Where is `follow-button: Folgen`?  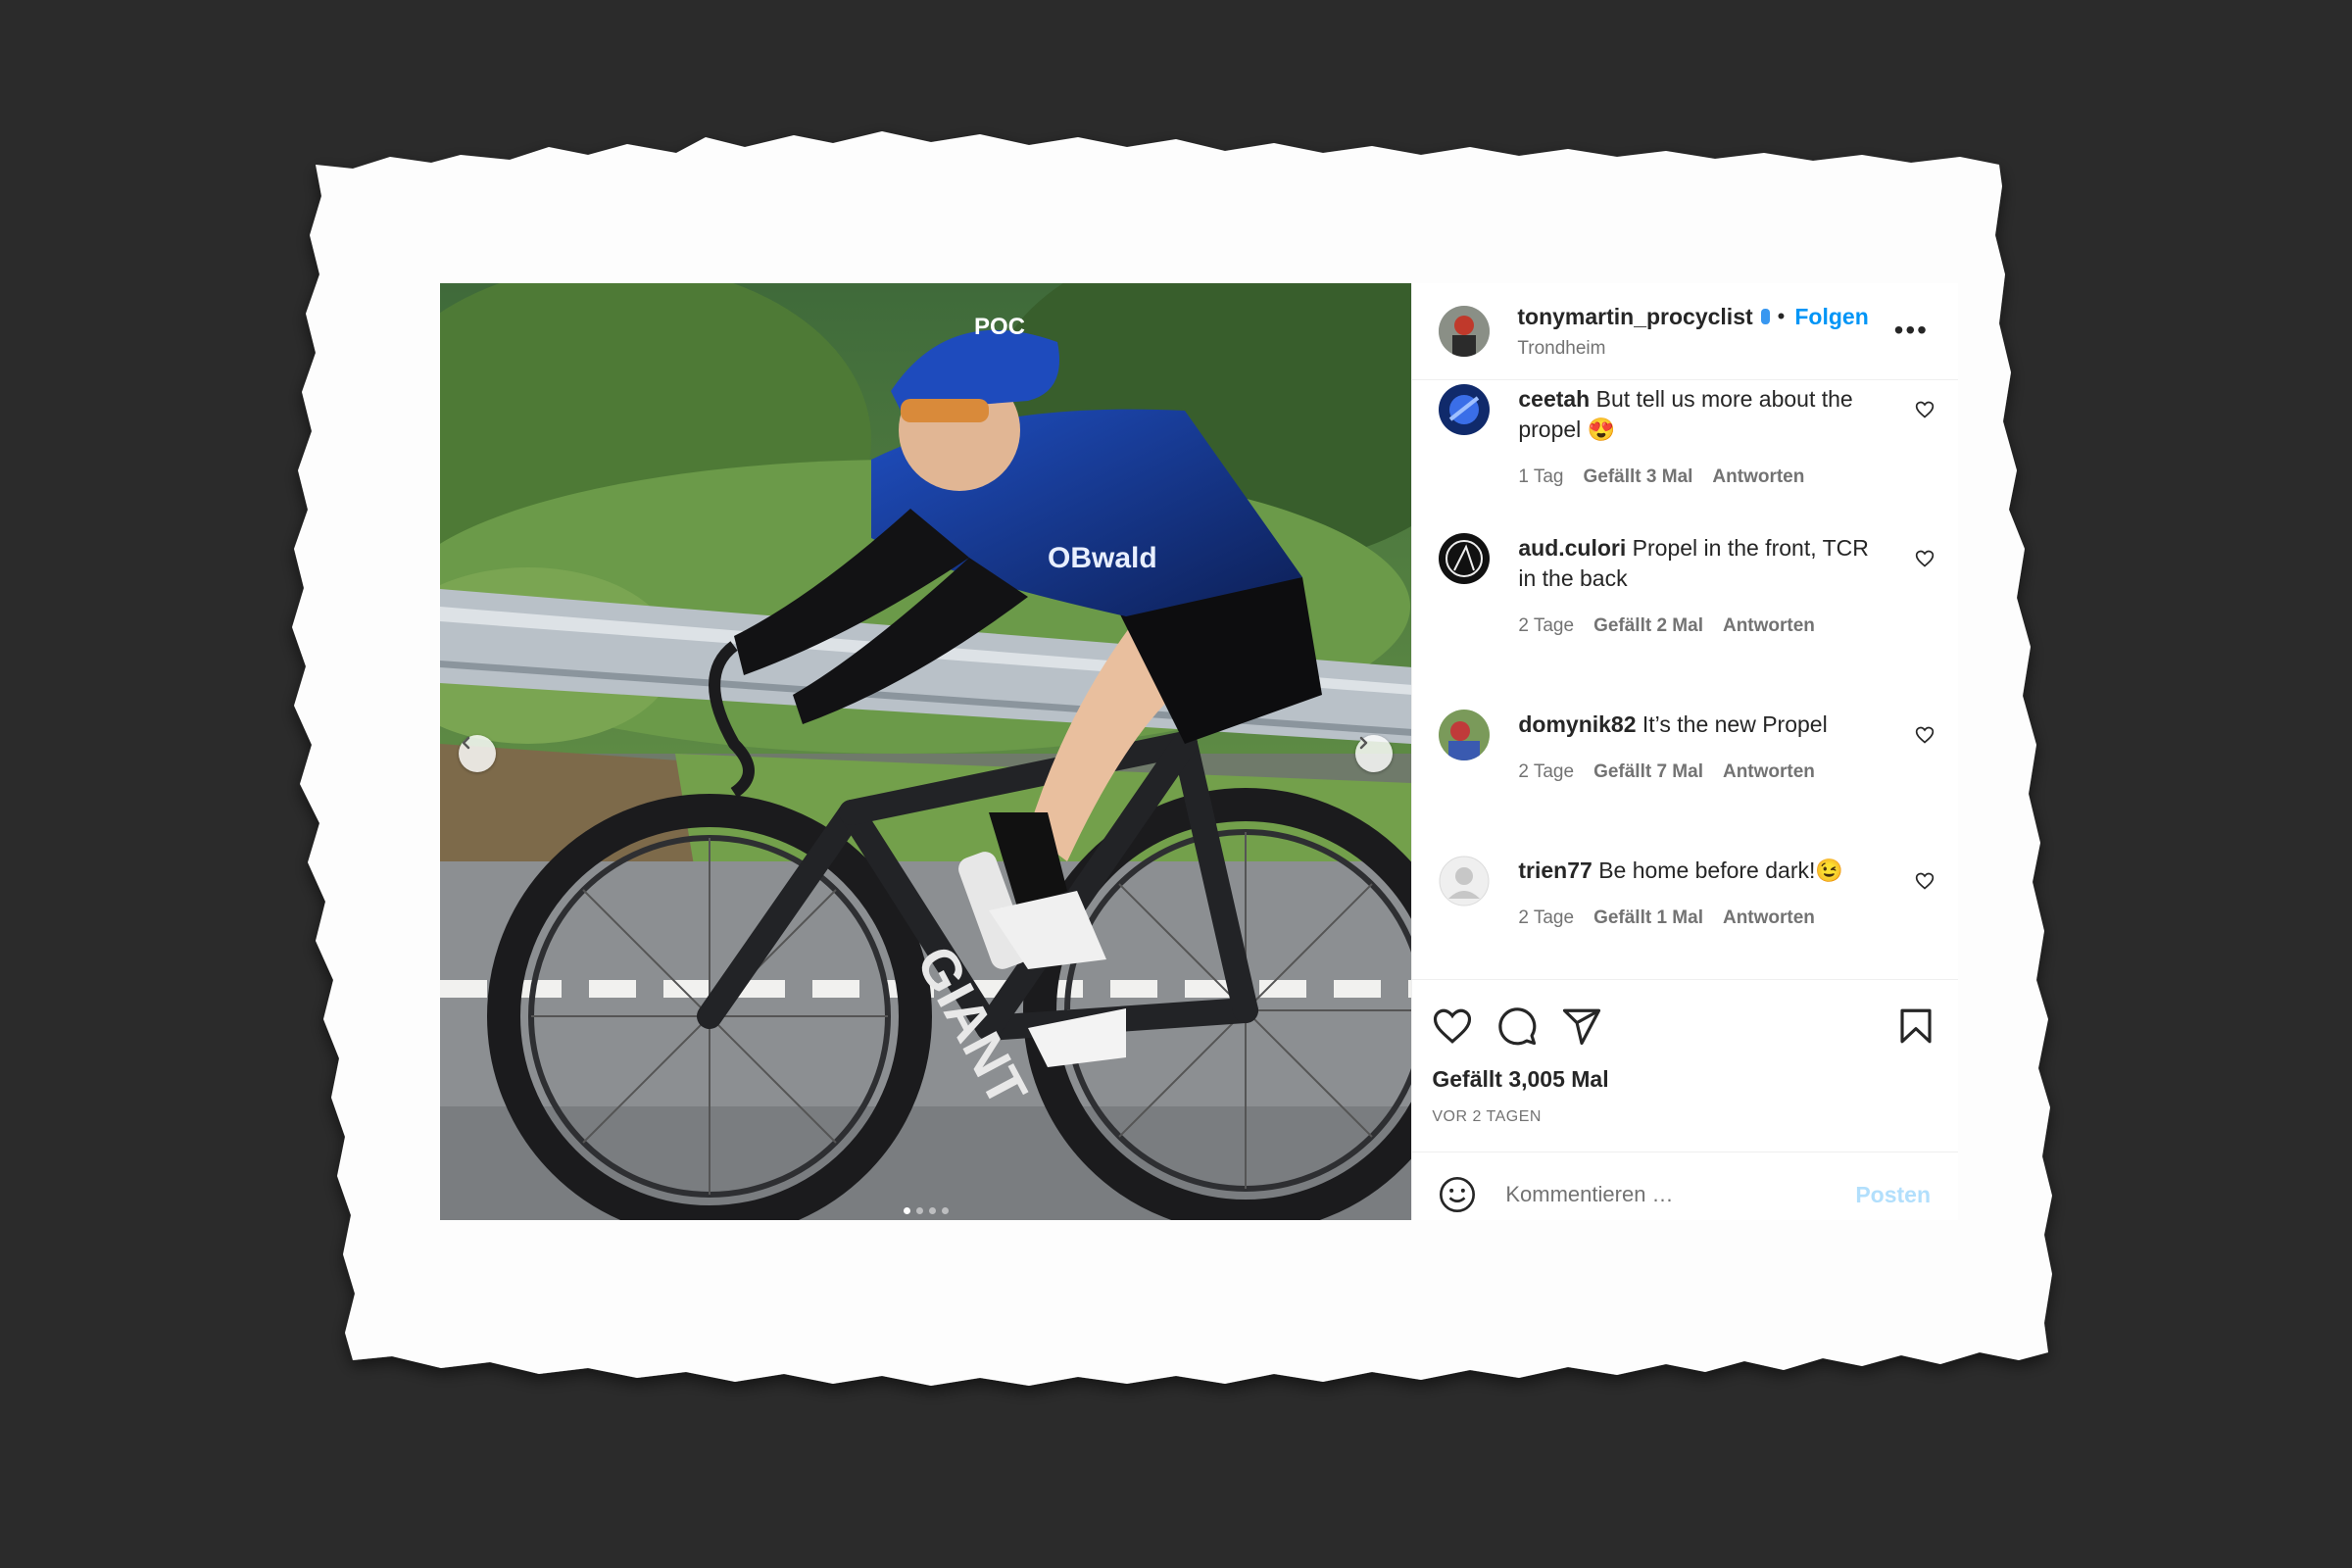 follow-button: Folgen is located at coordinates (1831, 317).